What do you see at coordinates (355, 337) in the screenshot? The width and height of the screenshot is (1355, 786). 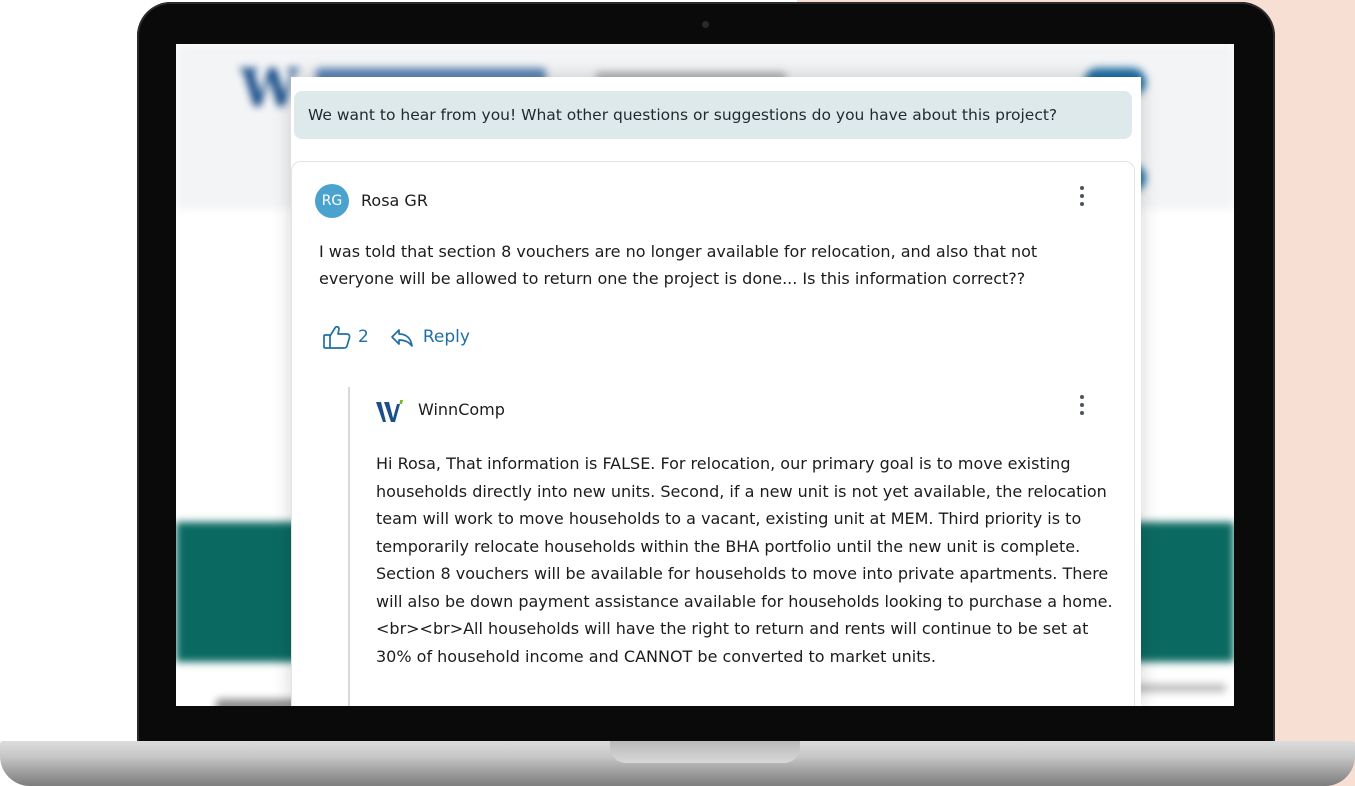 I see `like-button: 2` at bounding box center [355, 337].